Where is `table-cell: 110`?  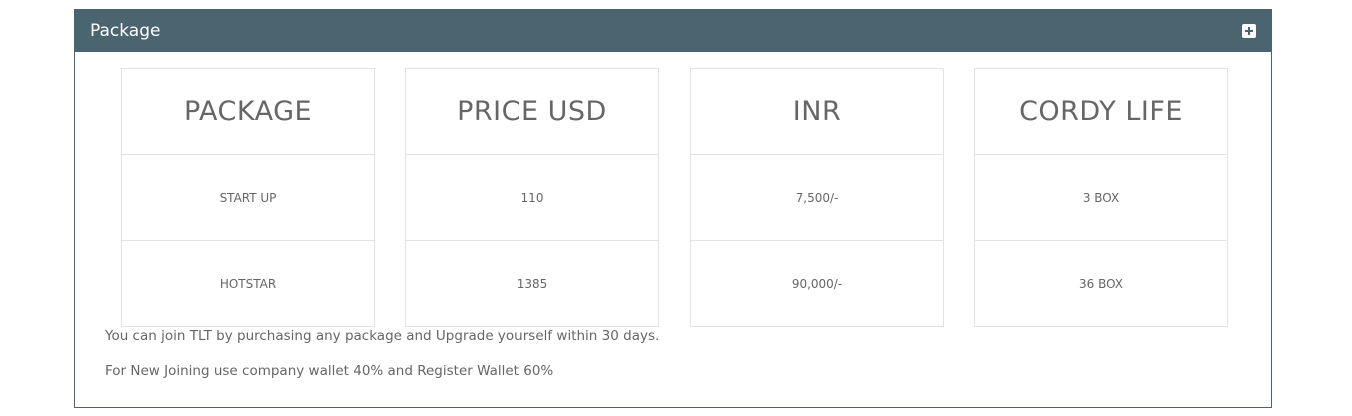
table-cell: 110 is located at coordinates (532, 198).